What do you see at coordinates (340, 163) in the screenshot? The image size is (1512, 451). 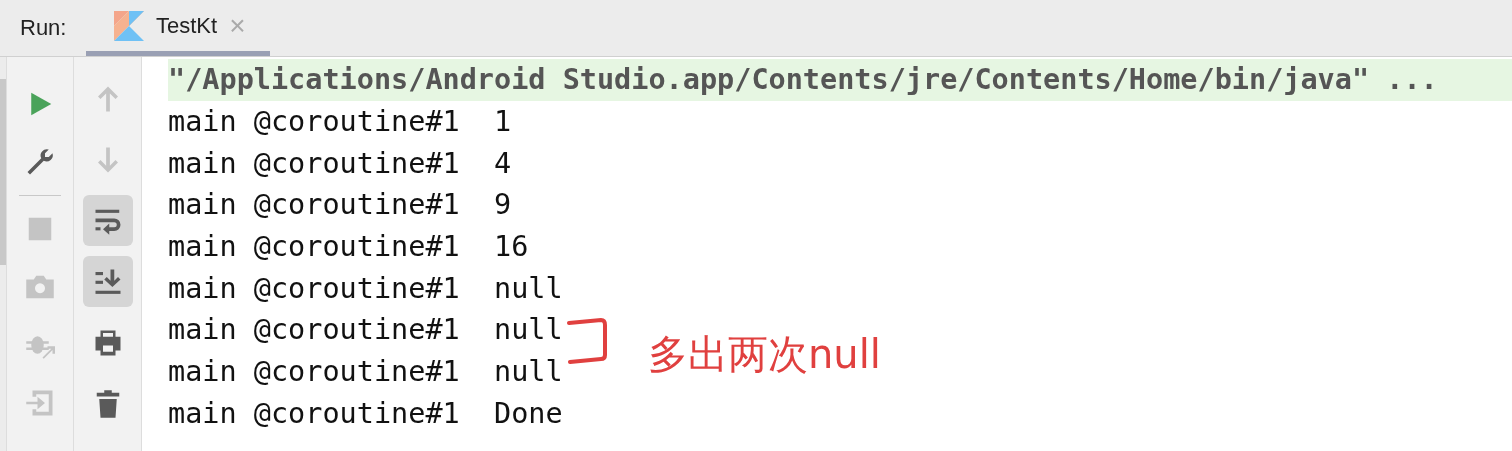 I see `console-line: main @coroutine#1 4` at bounding box center [340, 163].